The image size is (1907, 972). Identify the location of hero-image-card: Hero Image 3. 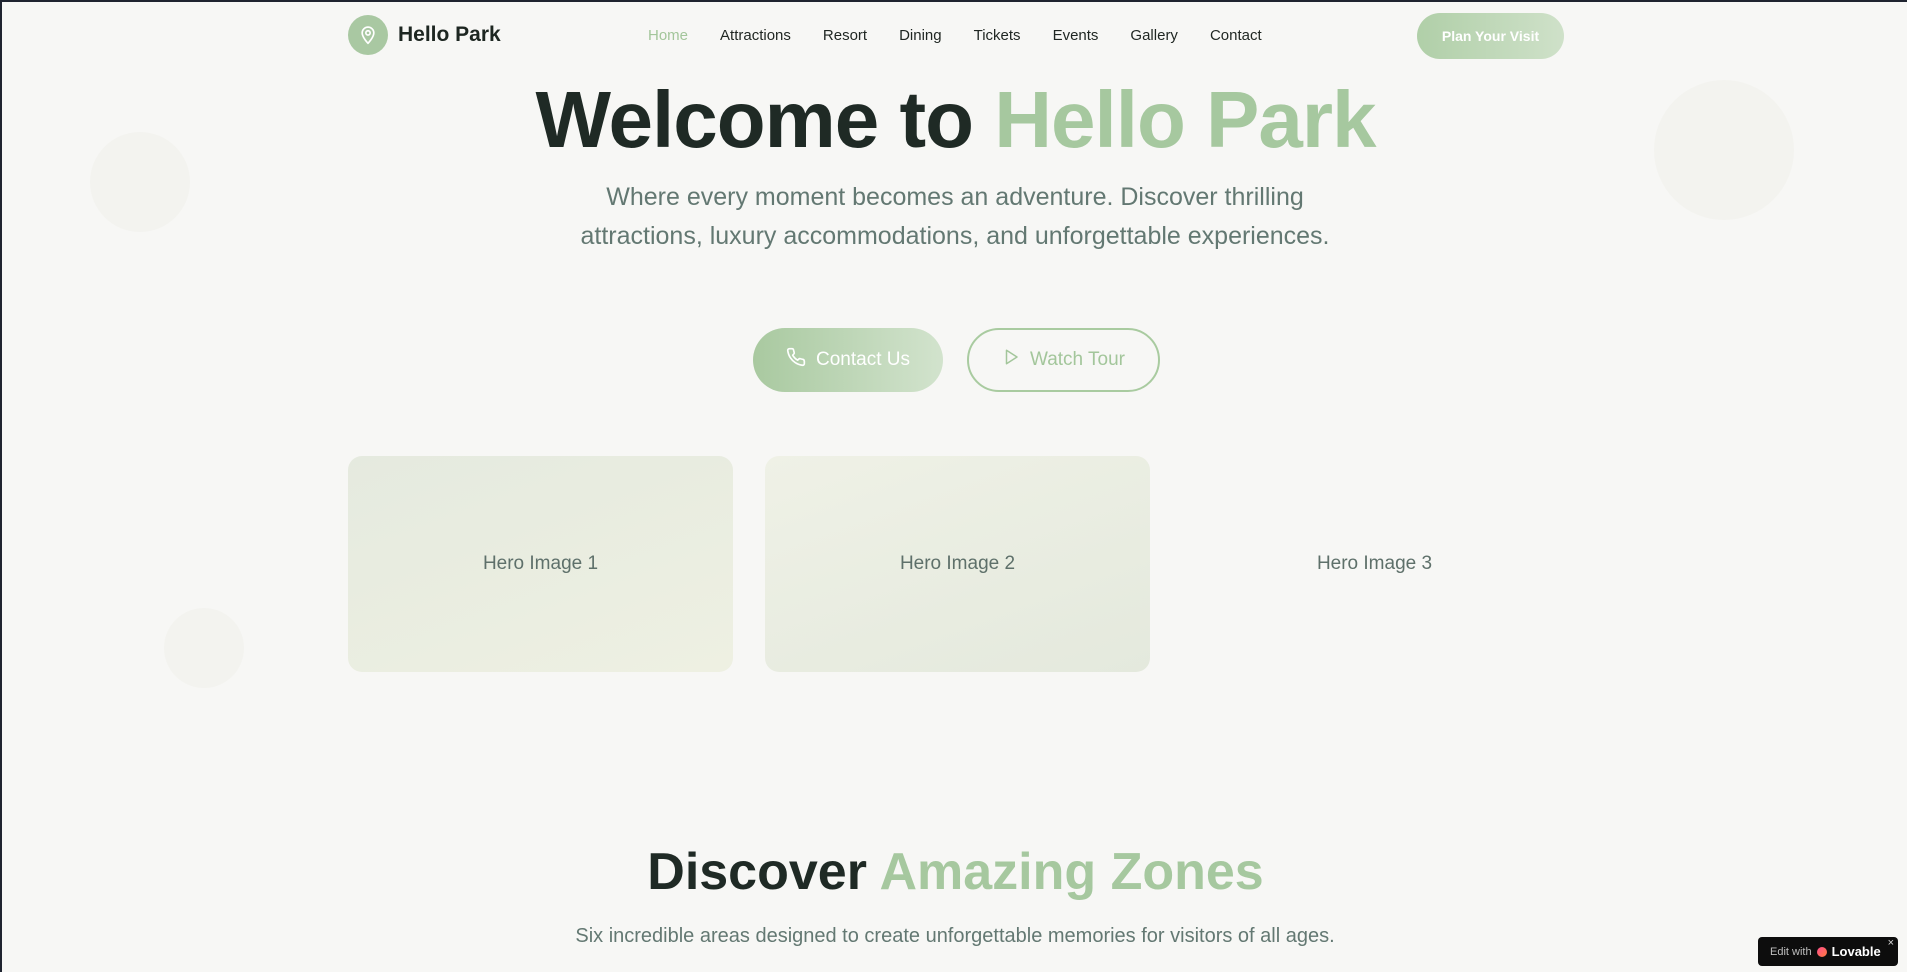
(1374, 564).